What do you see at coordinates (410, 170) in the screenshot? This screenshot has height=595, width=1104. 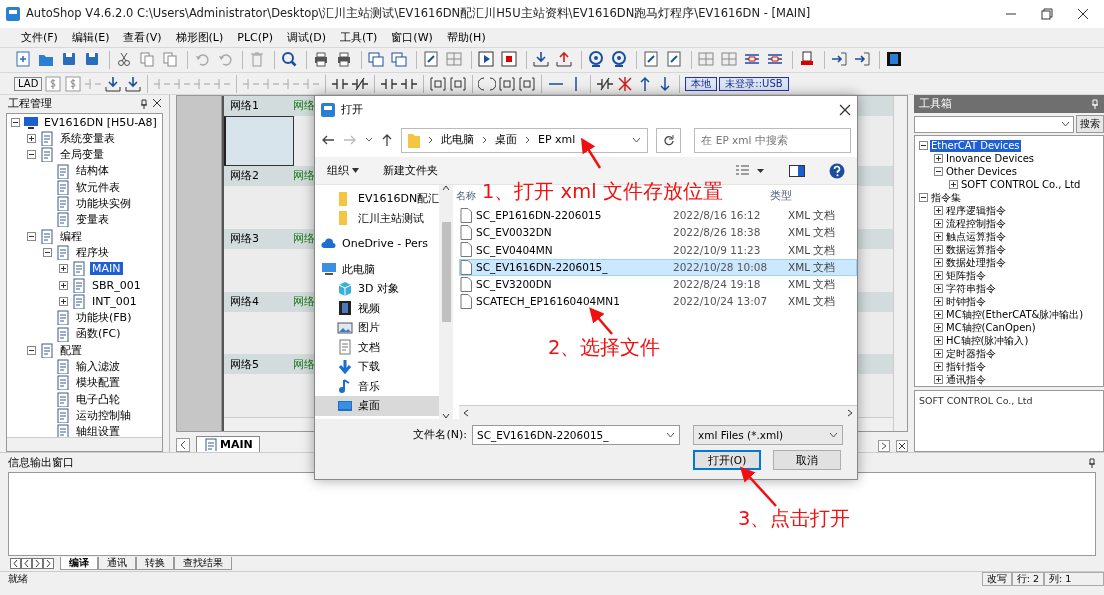 I see `new-folder-button: 新建文件夹` at bounding box center [410, 170].